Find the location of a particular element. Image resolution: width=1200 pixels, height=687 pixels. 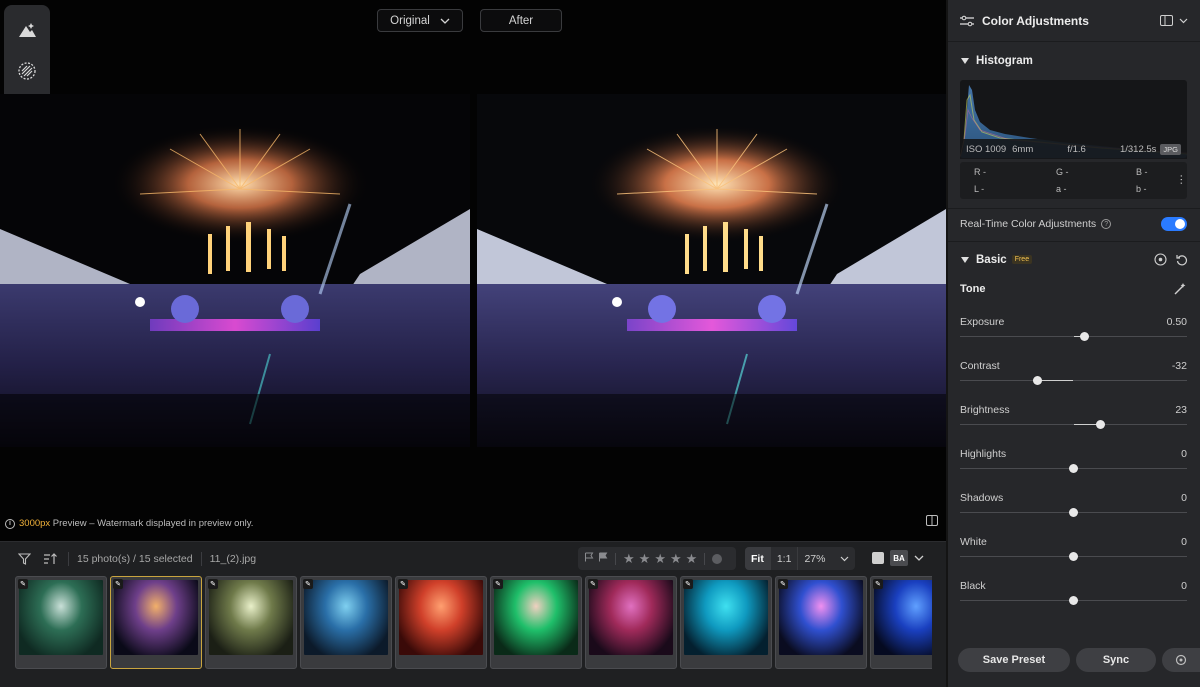

noise-grain-tool-icon is located at coordinates (27, 71).